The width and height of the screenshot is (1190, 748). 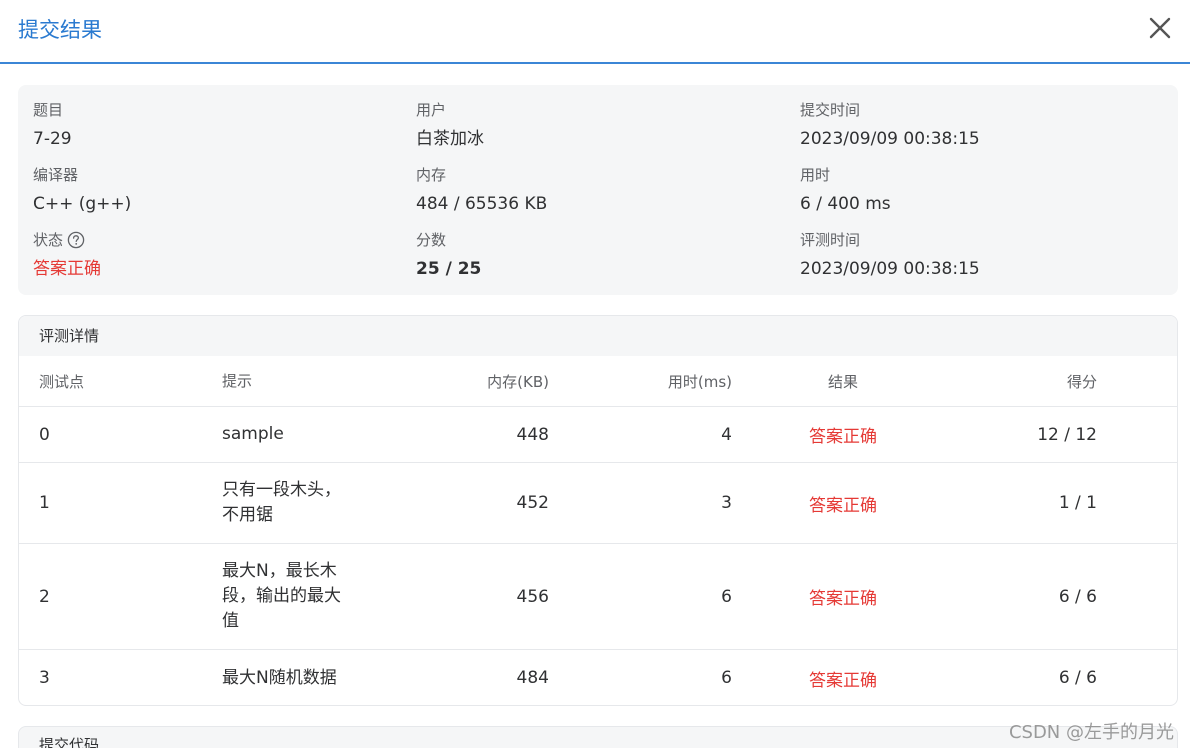 What do you see at coordinates (297, 434) in the screenshot?
I see `test-case-hint: sample` at bounding box center [297, 434].